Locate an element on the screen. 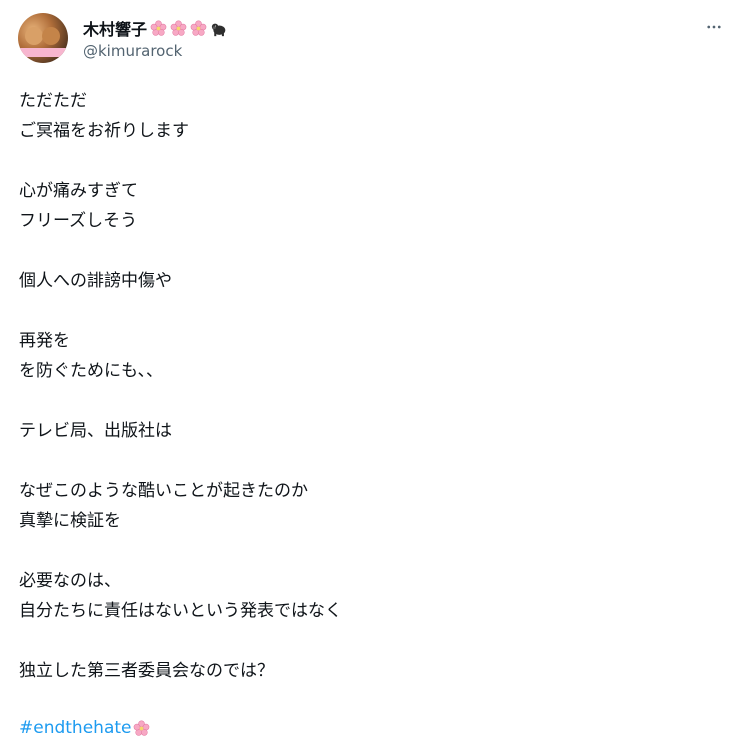  avatar-face-left is located at coordinates (34, 36).